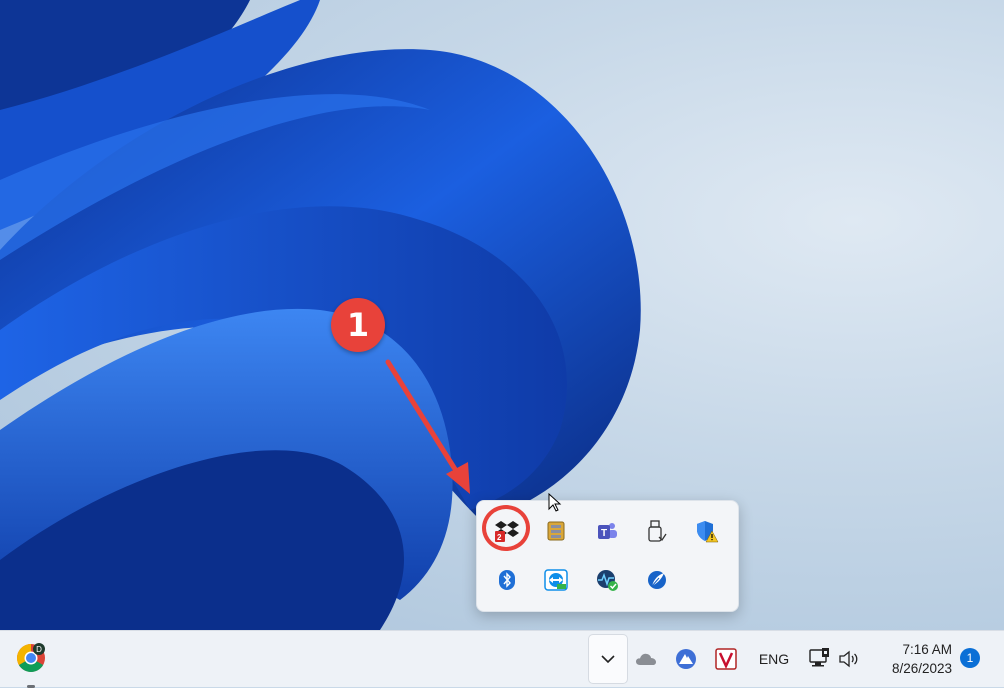  I want to click on bluetooth-icon, so click(507, 580).